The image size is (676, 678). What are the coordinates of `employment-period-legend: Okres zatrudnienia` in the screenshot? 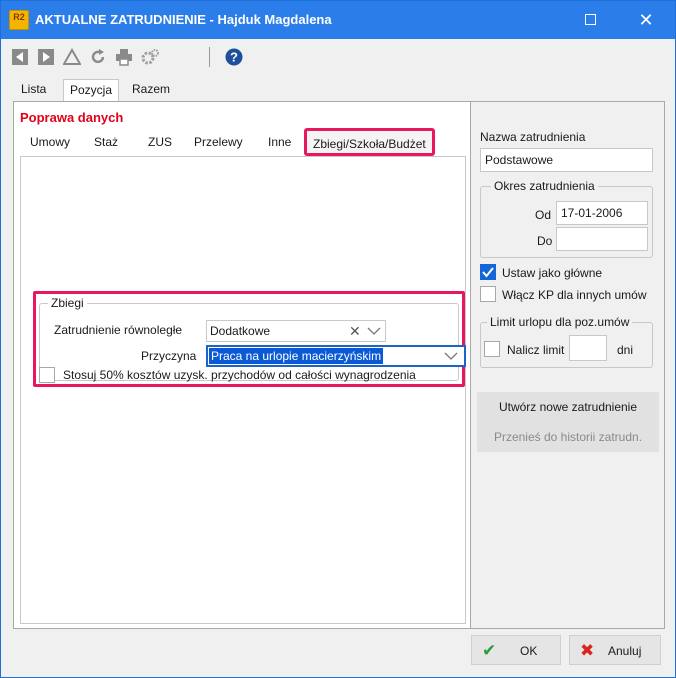 It's located at (544, 186).